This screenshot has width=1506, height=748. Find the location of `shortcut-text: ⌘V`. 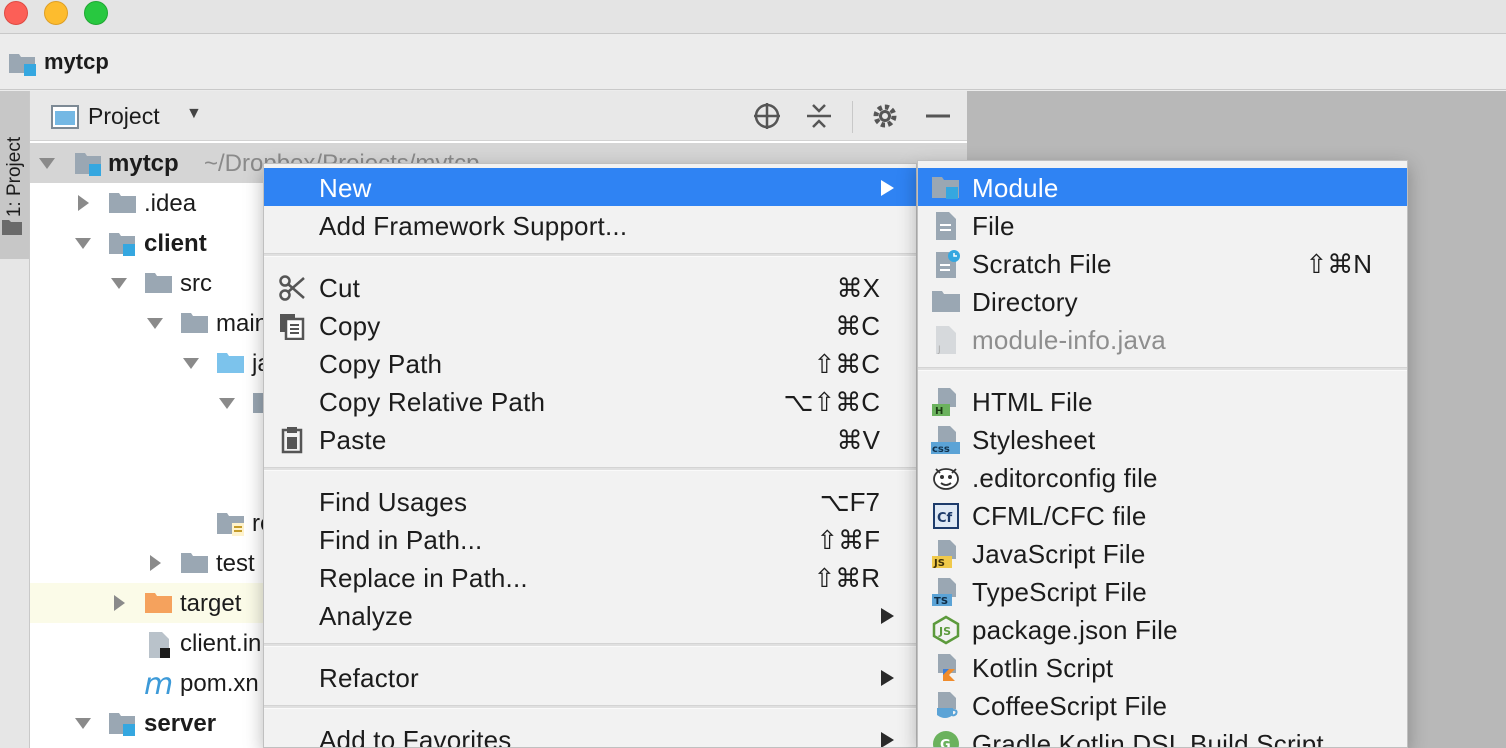

shortcut-text: ⌘V is located at coordinates (858, 440).